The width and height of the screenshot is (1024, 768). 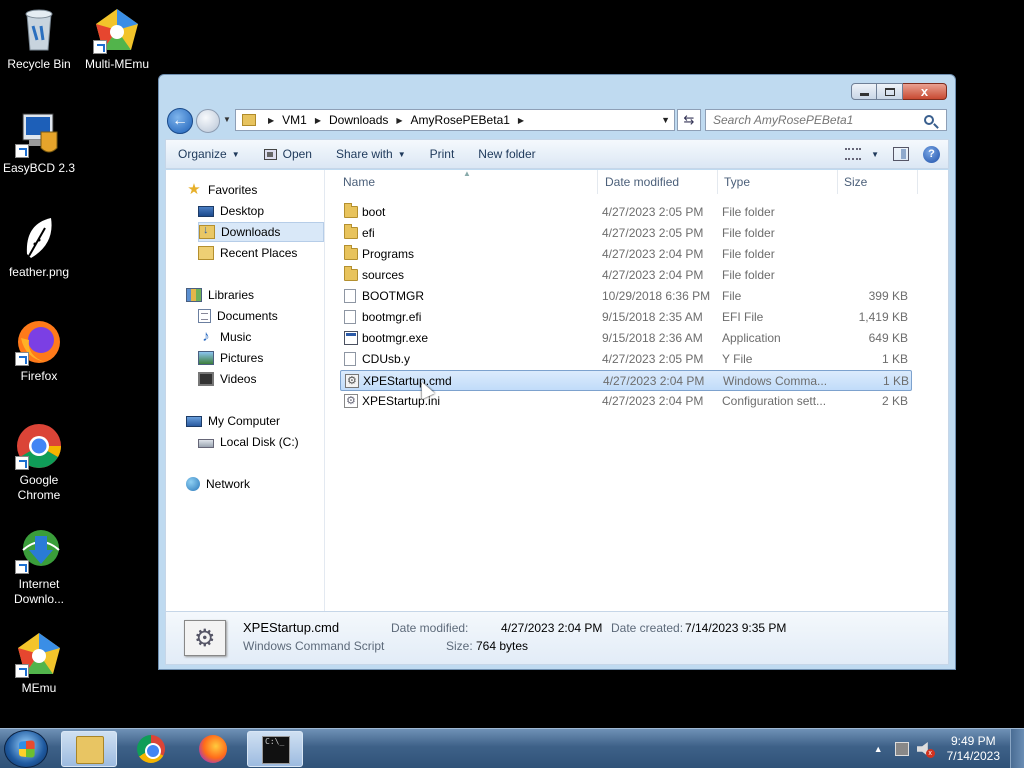 I want to click on taskbar-explorer, so click(x=89, y=749).